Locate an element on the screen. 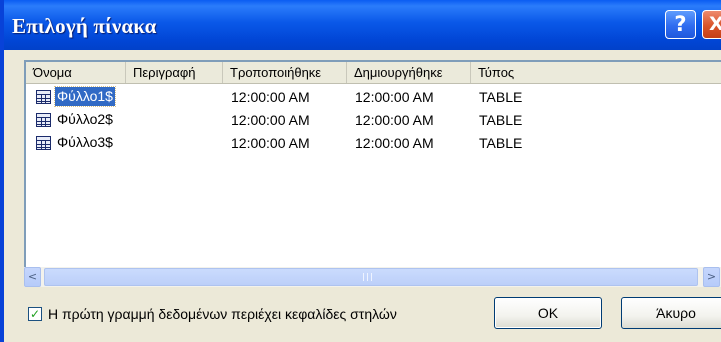 The width and height of the screenshot is (721, 342). title-bar: Επιλογή πίνακα ? X is located at coordinates (362, 25).